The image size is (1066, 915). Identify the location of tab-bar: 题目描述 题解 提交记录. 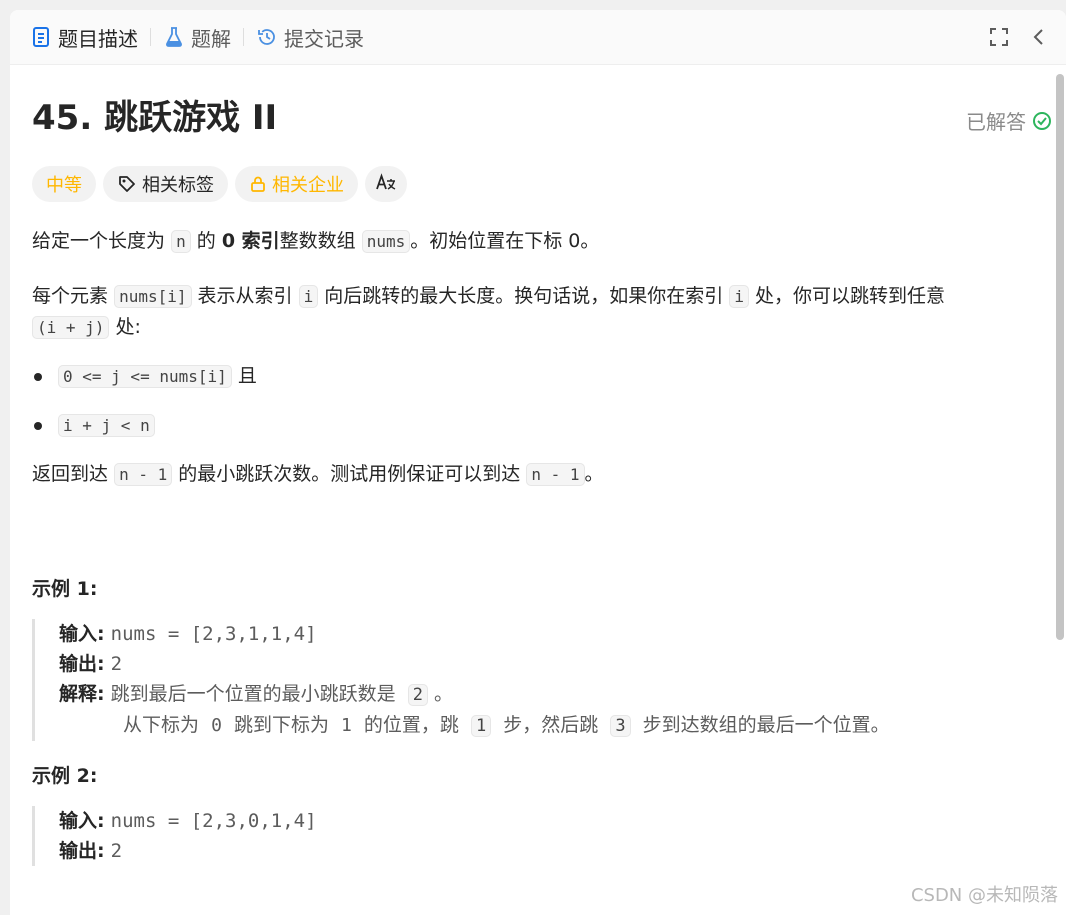
(538, 37).